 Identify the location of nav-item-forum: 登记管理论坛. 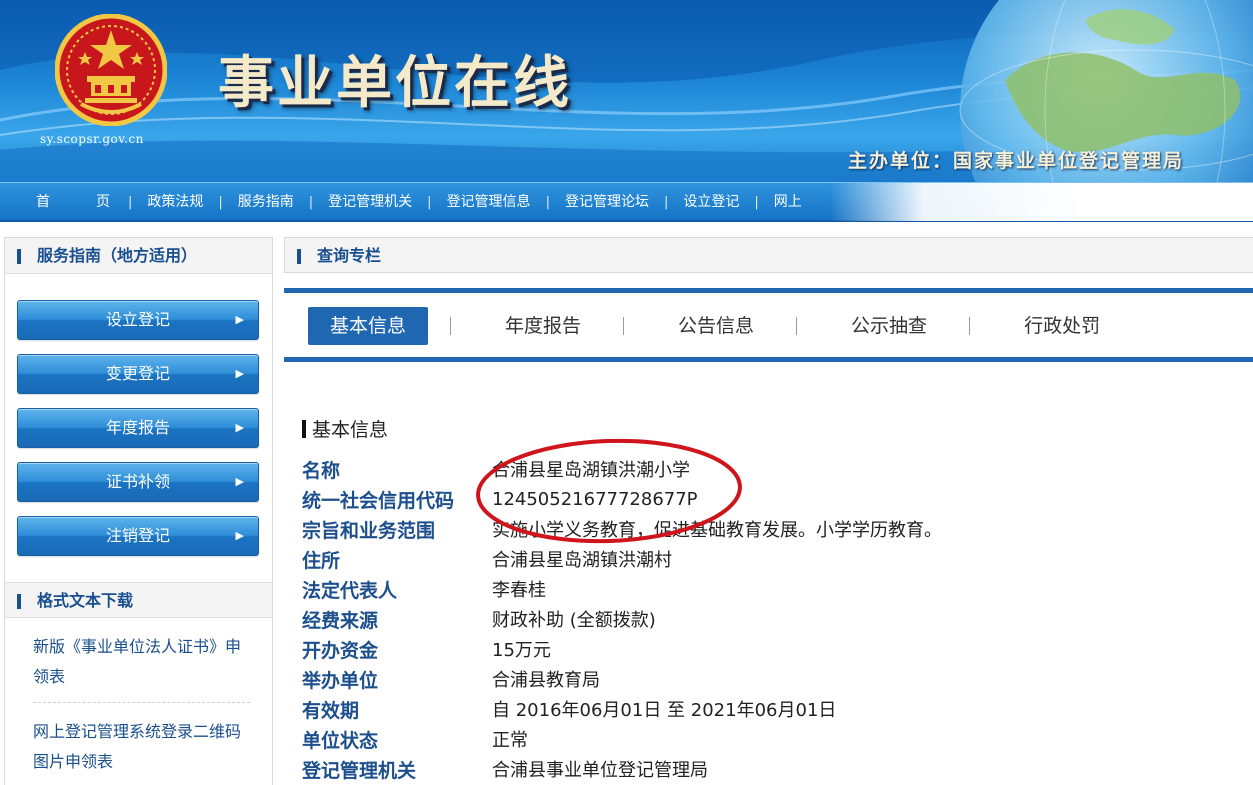
(607, 202).